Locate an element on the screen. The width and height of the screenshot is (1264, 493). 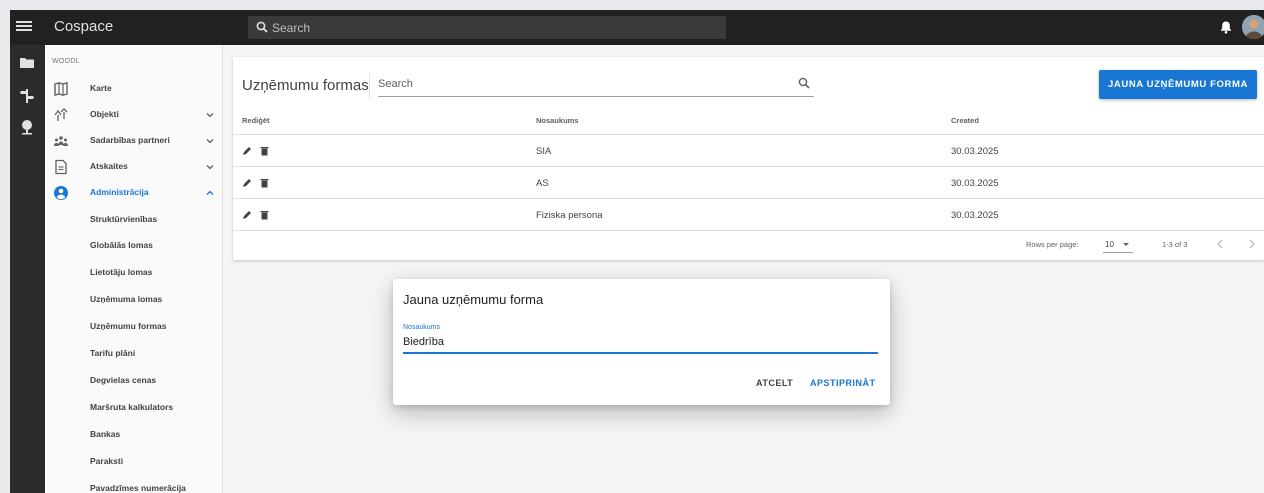
rows-per-page-label: Rows per page: is located at coordinates (1052, 244).